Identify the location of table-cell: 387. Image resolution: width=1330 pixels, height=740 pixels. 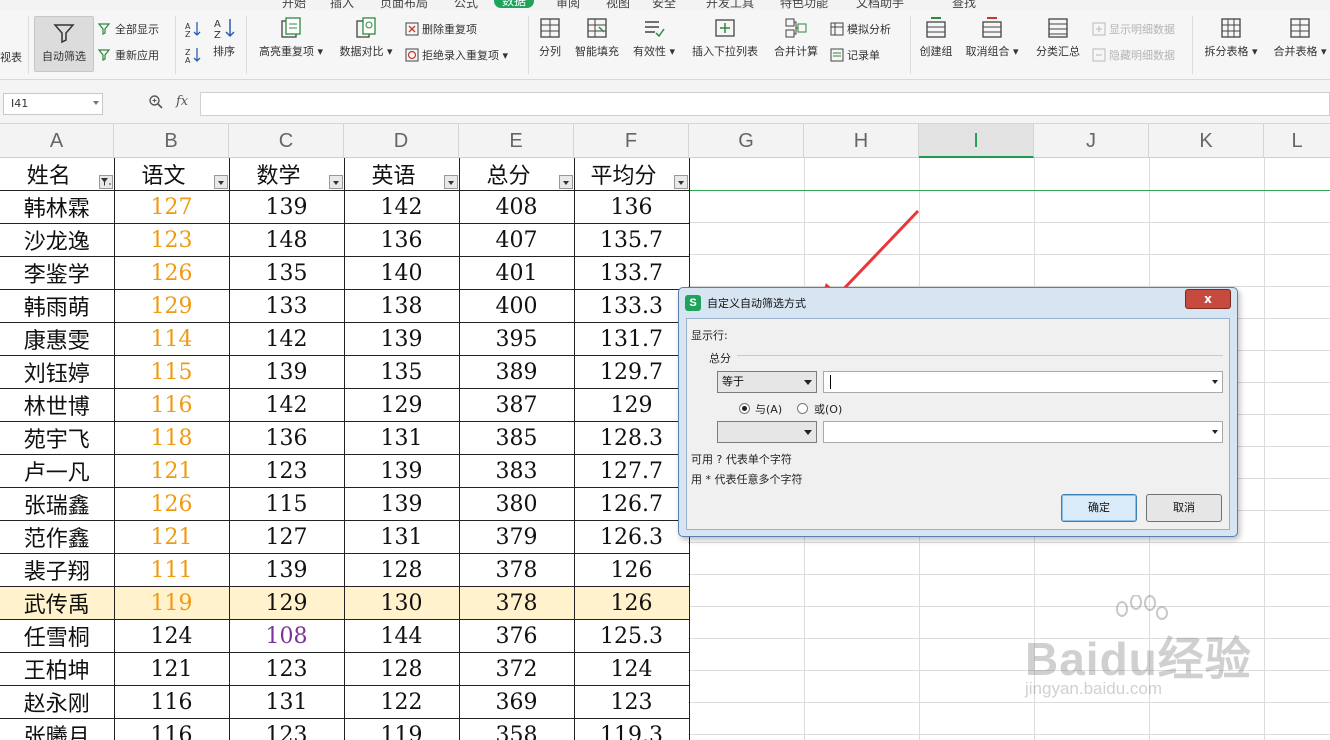
(516, 405).